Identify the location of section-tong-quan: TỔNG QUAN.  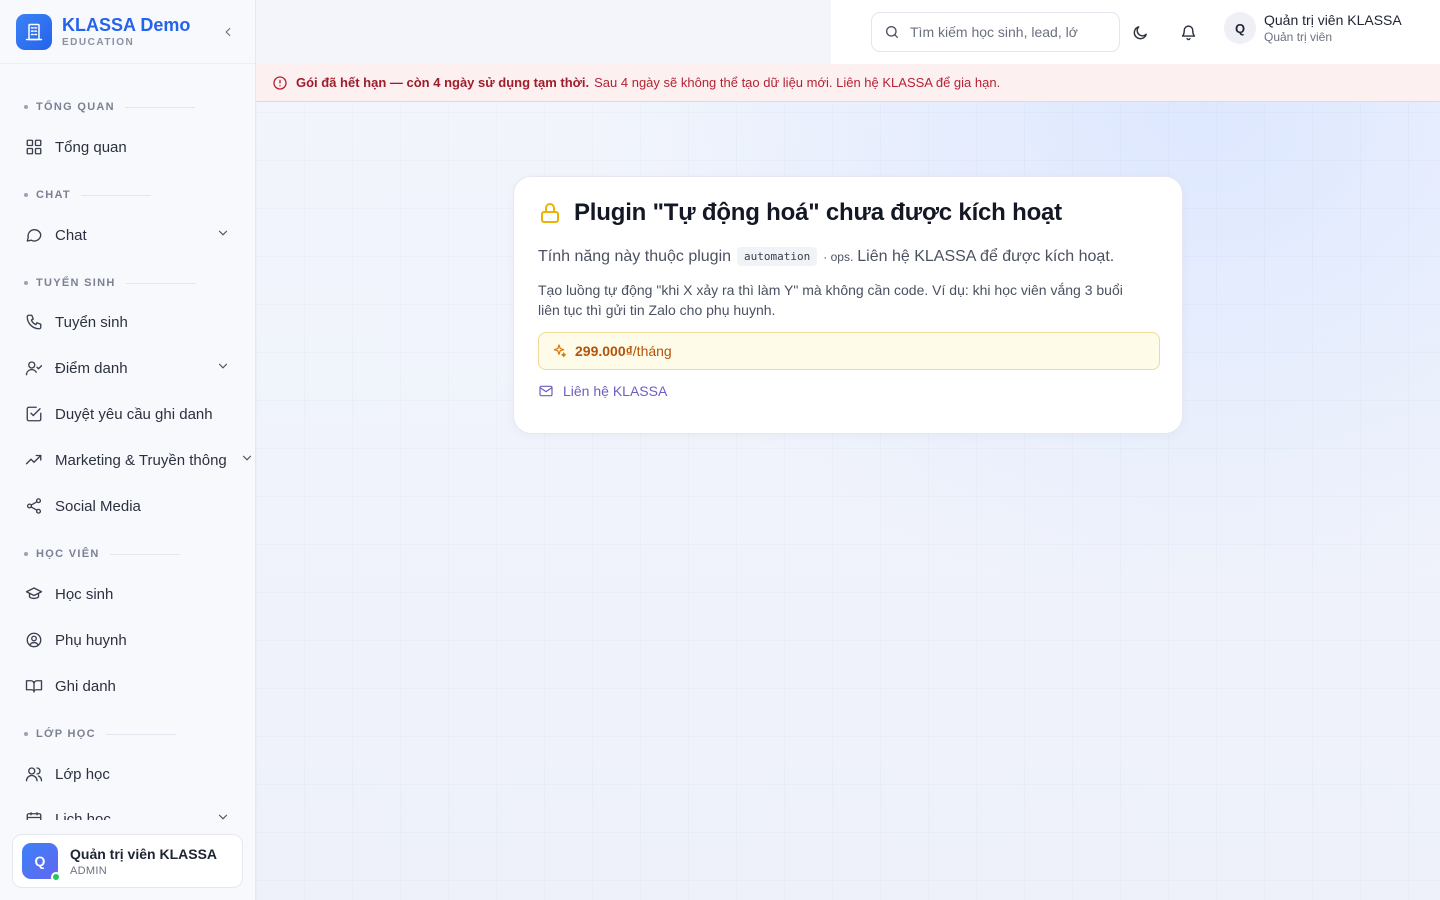
(97, 107).